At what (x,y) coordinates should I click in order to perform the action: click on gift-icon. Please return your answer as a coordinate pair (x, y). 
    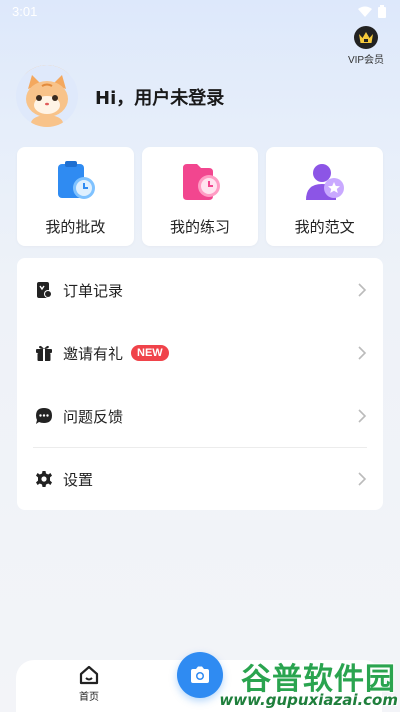
    Looking at the image, I should click on (44, 353).